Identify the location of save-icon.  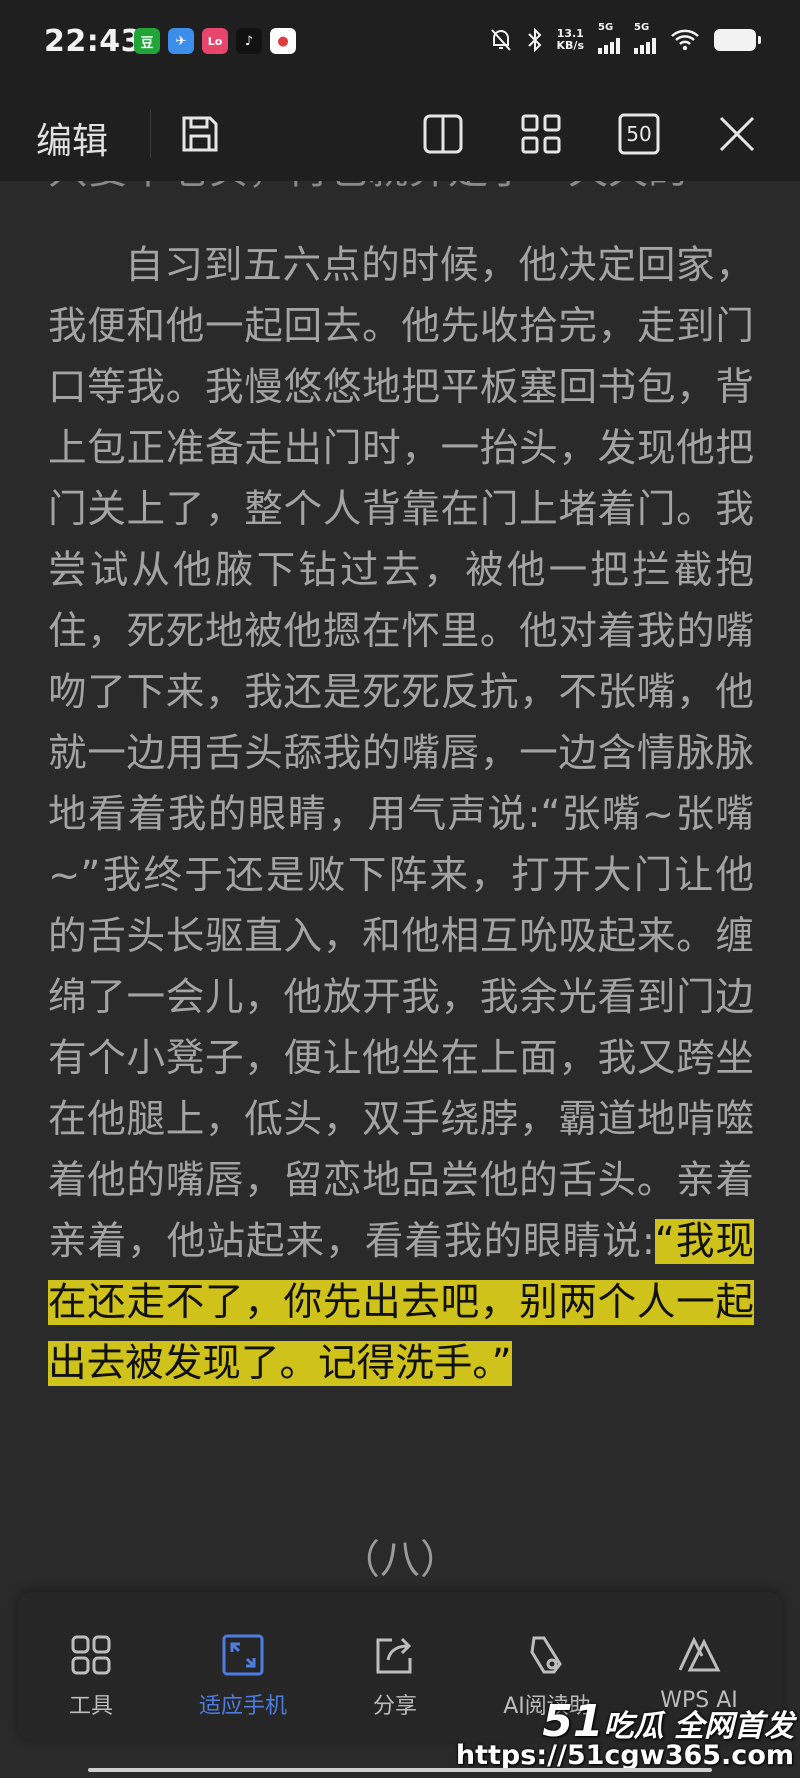
(200, 134).